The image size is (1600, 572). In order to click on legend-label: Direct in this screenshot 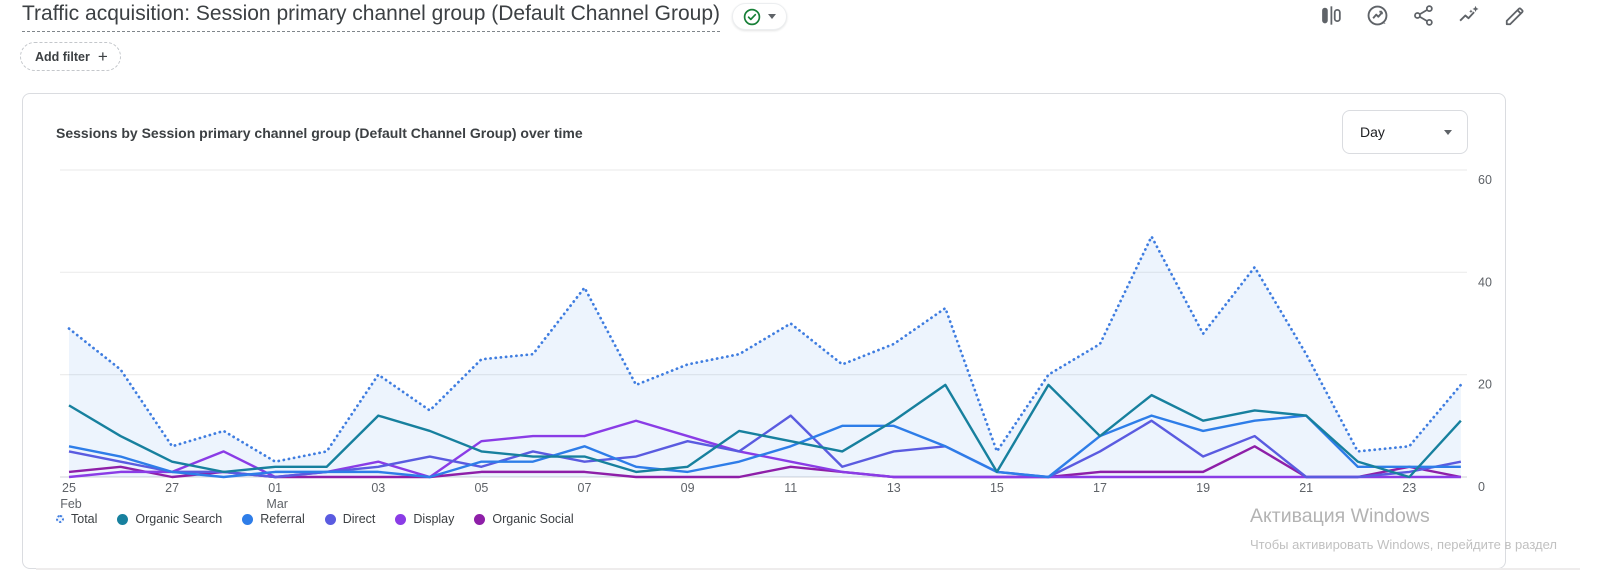, I will do `click(359, 519)`.